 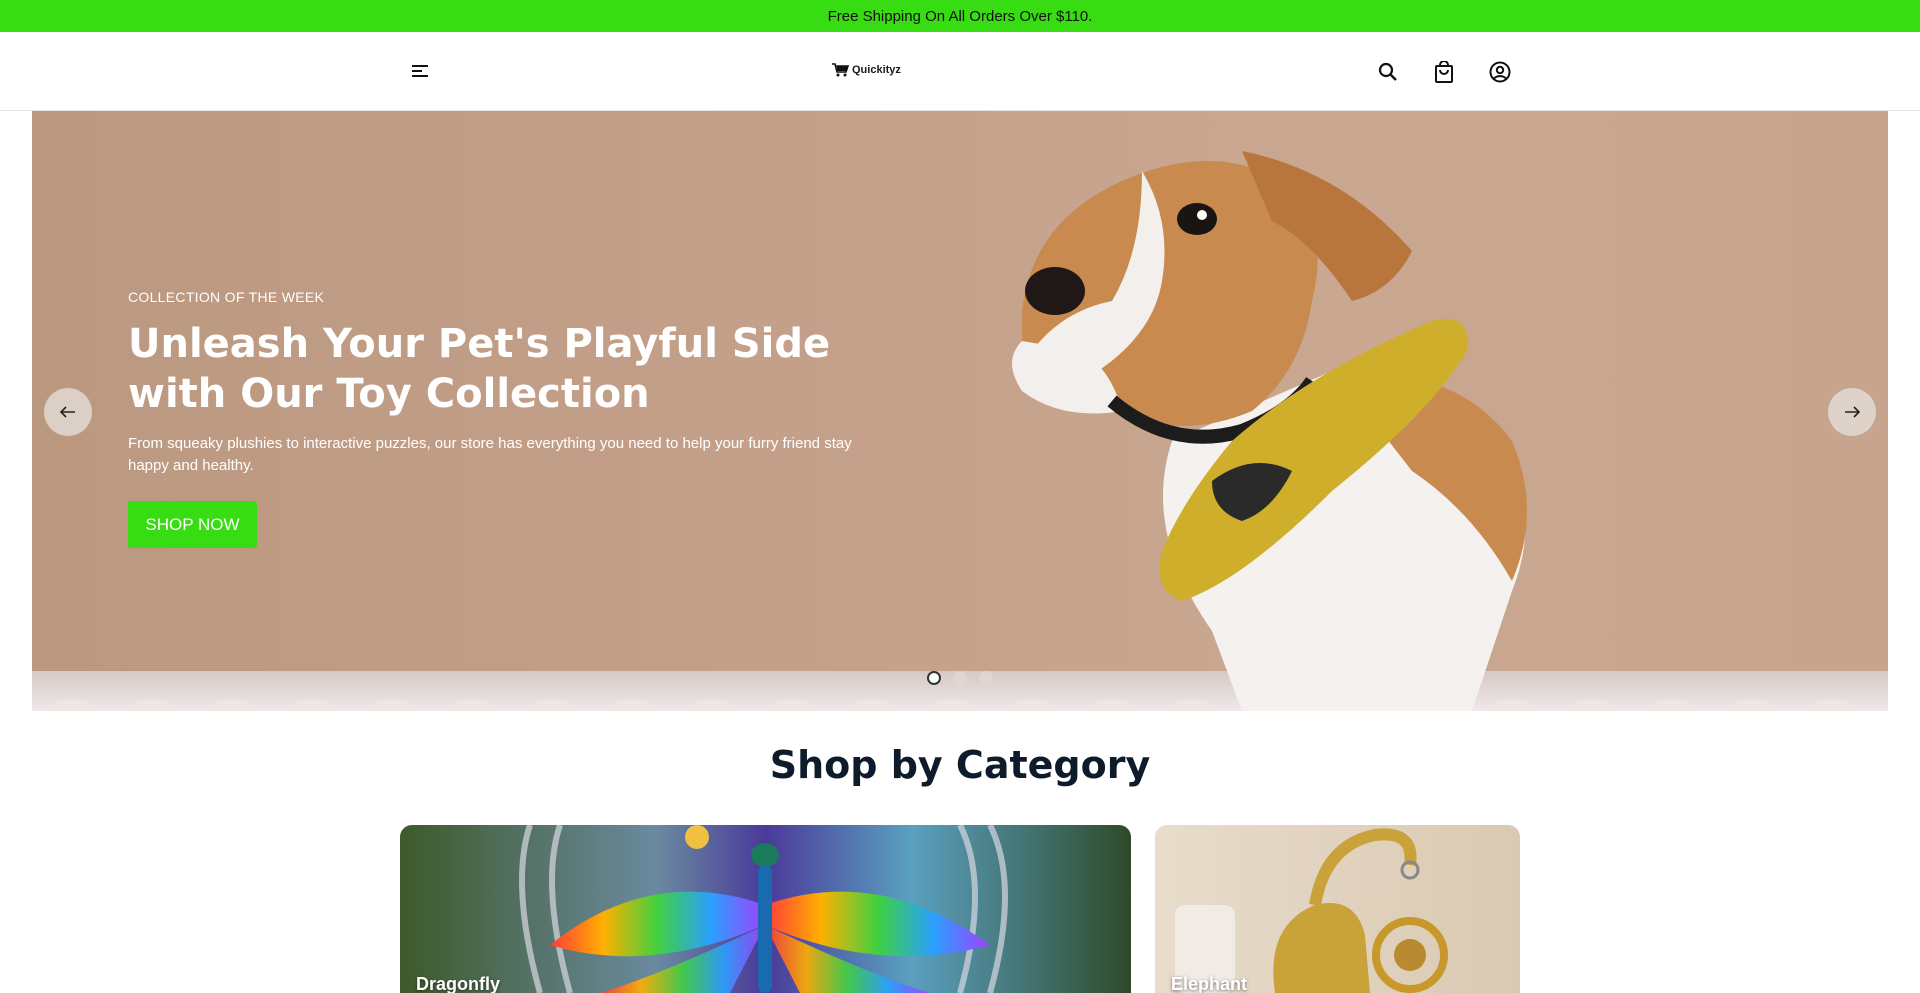 I want to click on category-card-dragonfly: Dragonfly, so click(x=765, y=909).